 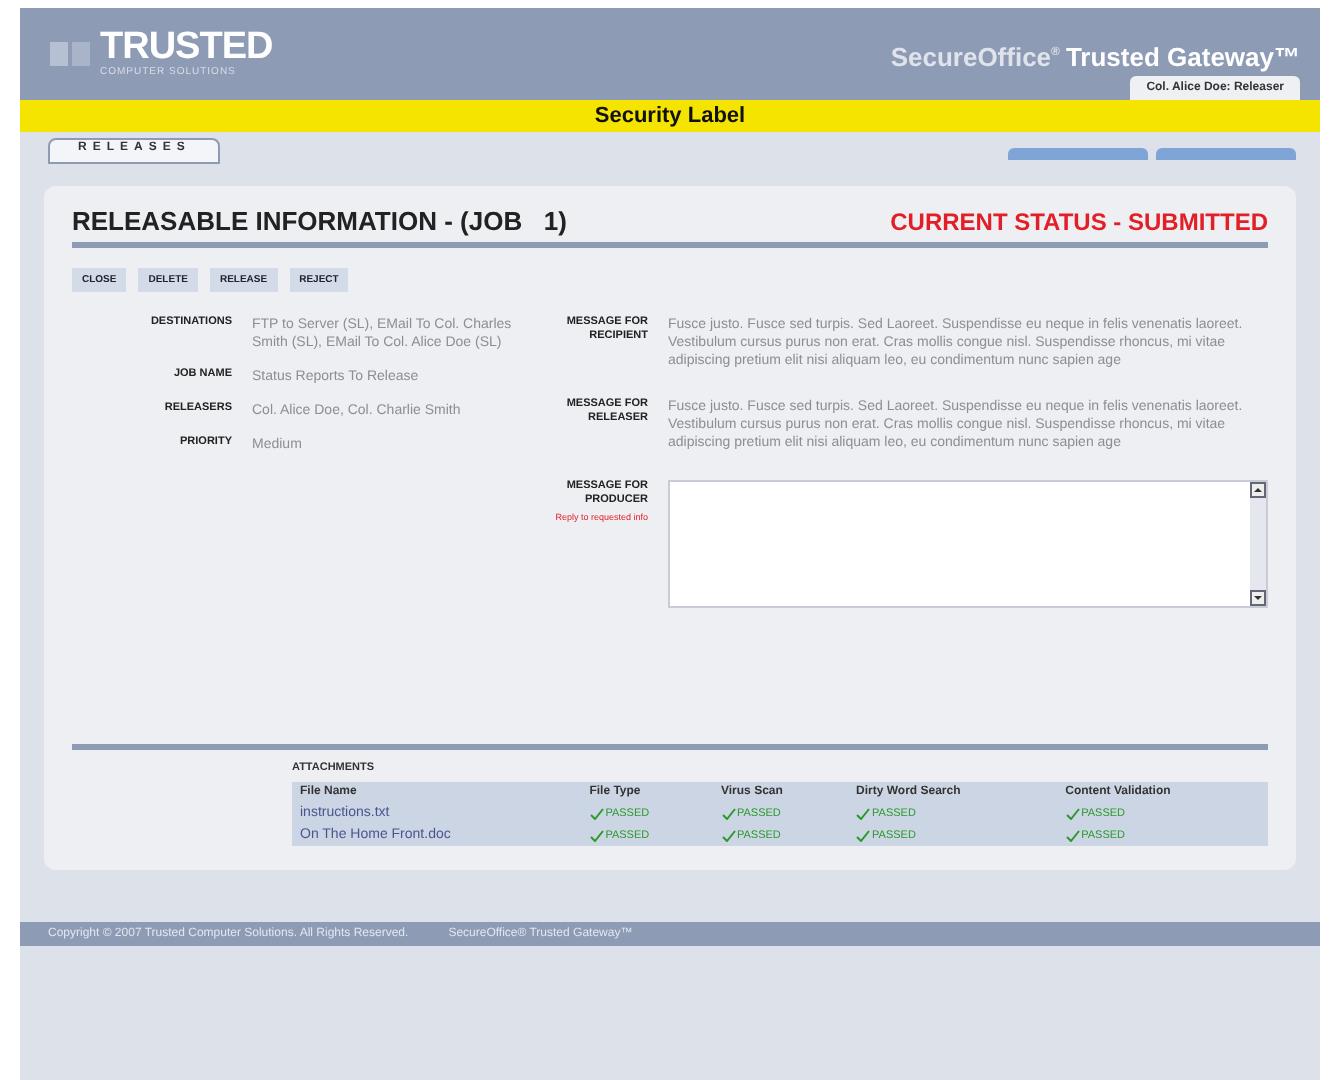 I want to click on product-name: SecureOffice$^{®}$, so click(x=975, y=57).